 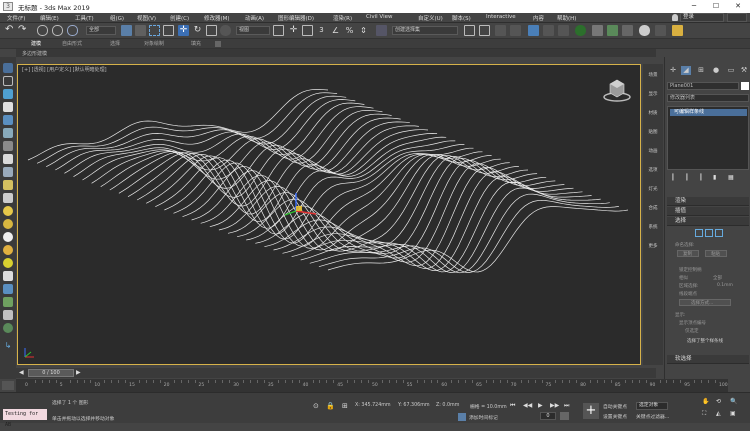 What do you see at coordinates (8, 120) in the screenshot?
I see `display-shapes-icon` at bounding box center [8, 120].